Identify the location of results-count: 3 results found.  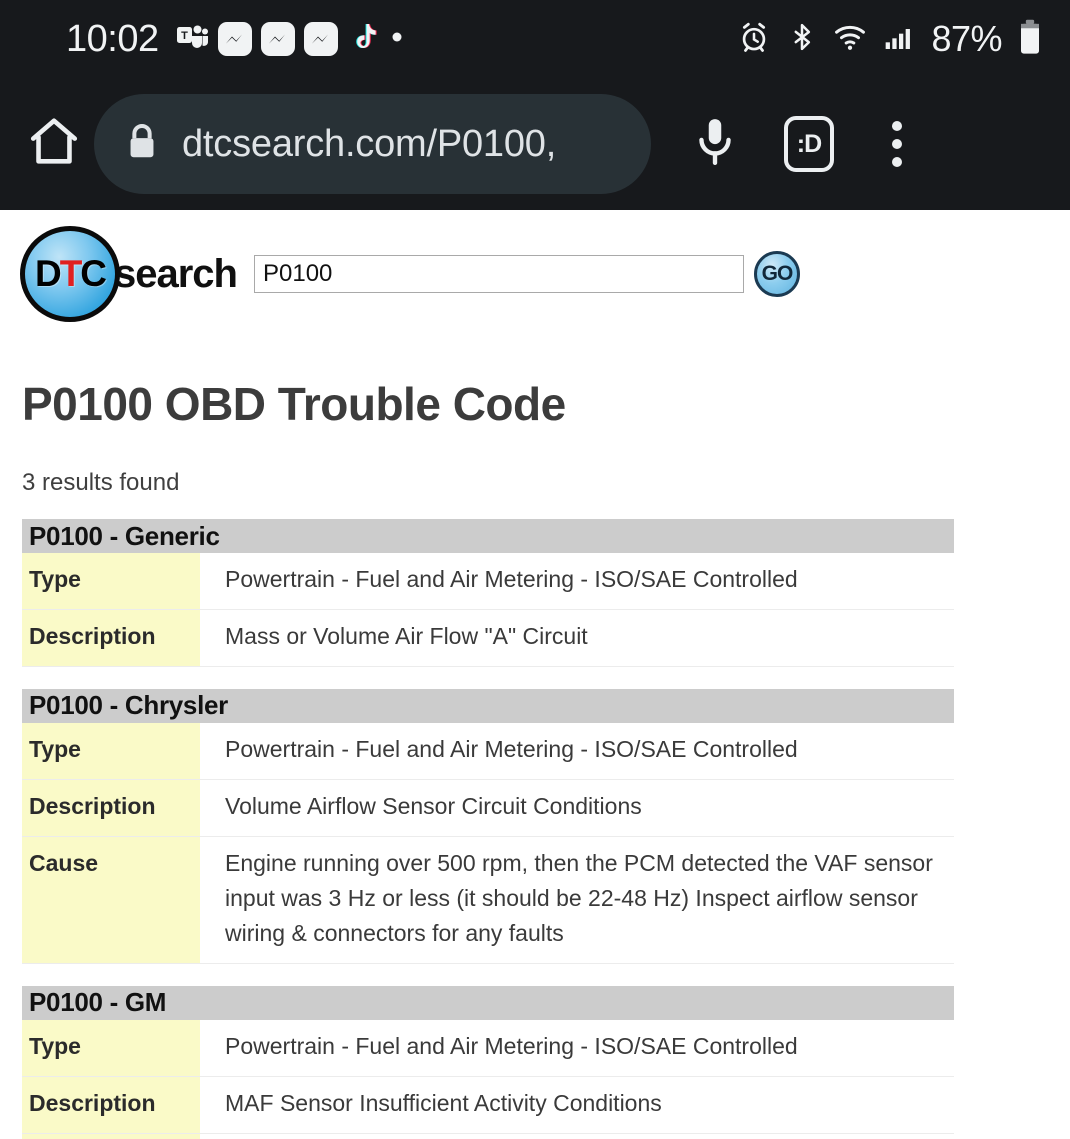
(101, 482).